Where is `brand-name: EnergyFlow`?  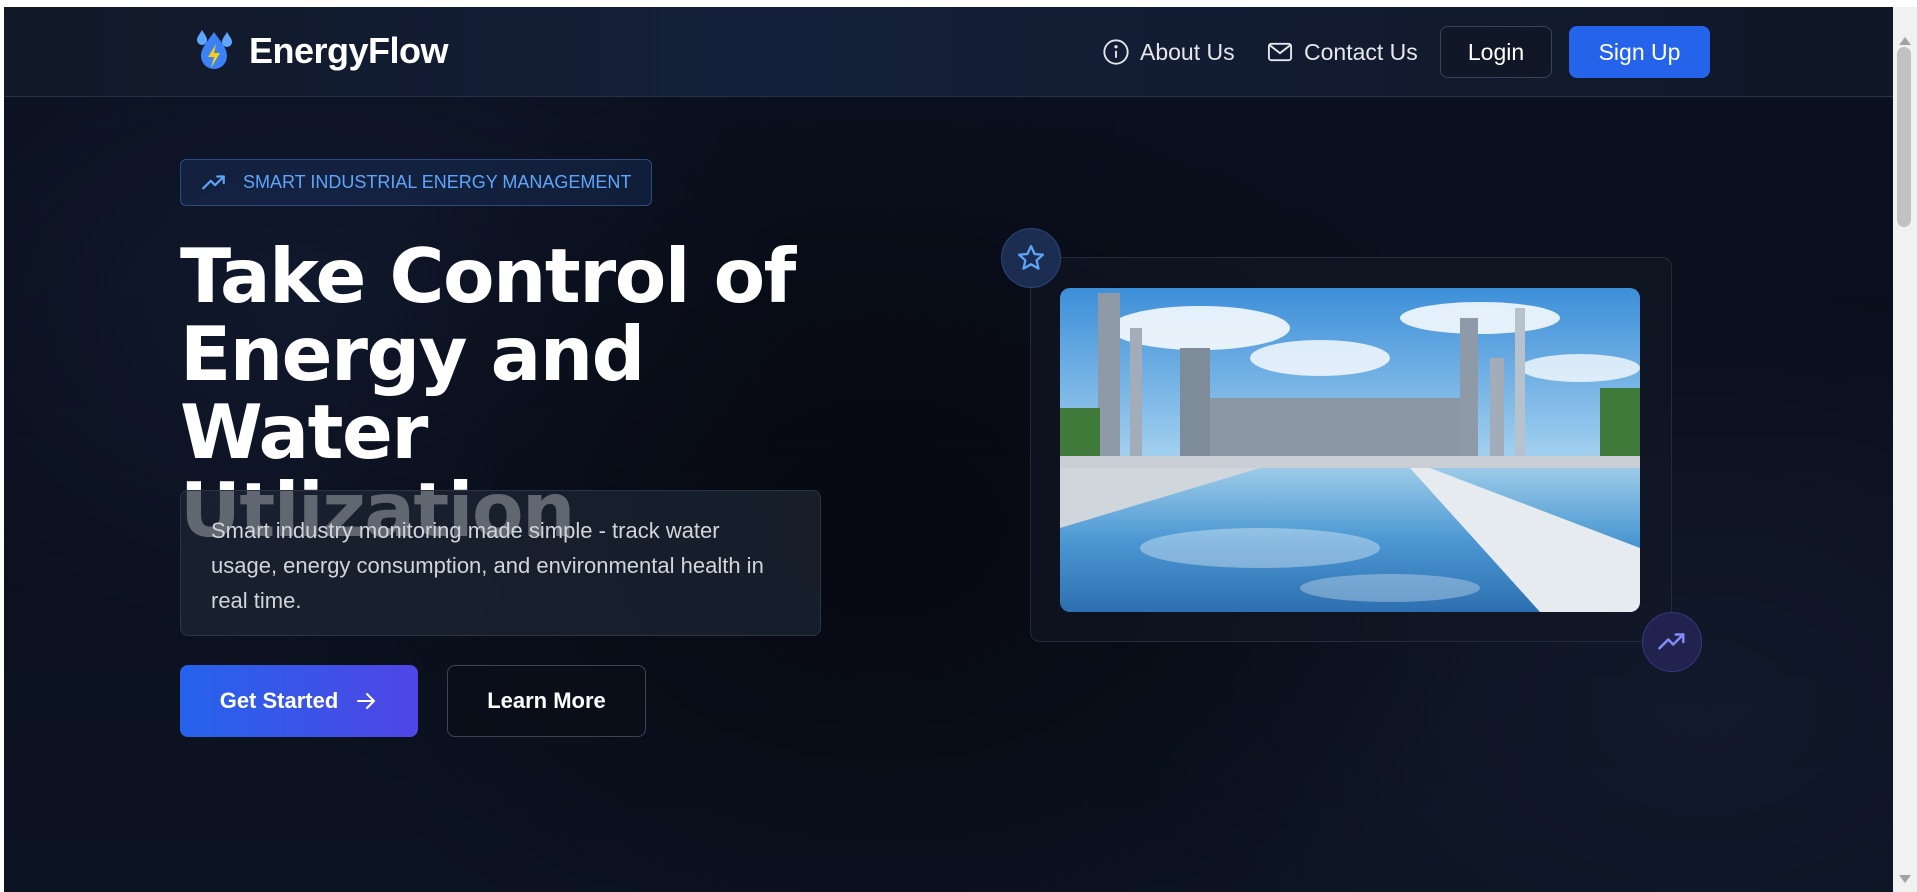
brand-name: EnergyFlow is located at coordinates (349, 50).